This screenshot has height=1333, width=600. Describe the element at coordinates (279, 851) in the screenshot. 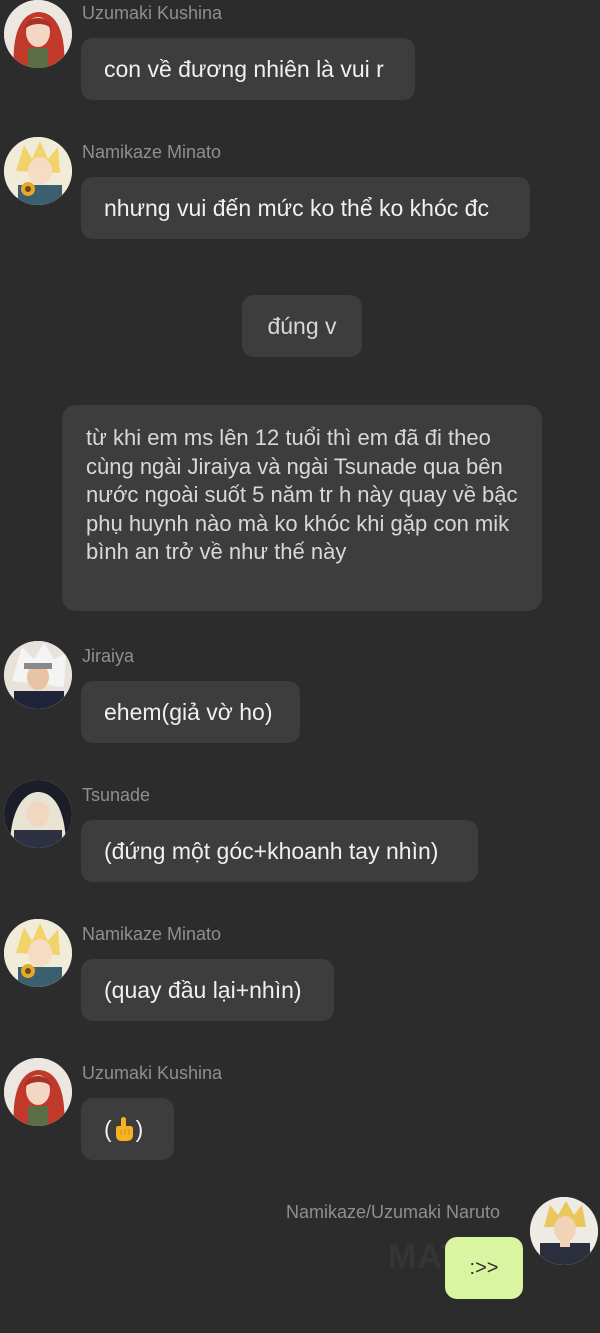

I see `message-bubble: (đứng một góc+khoanh tay nhìn)` at that location.